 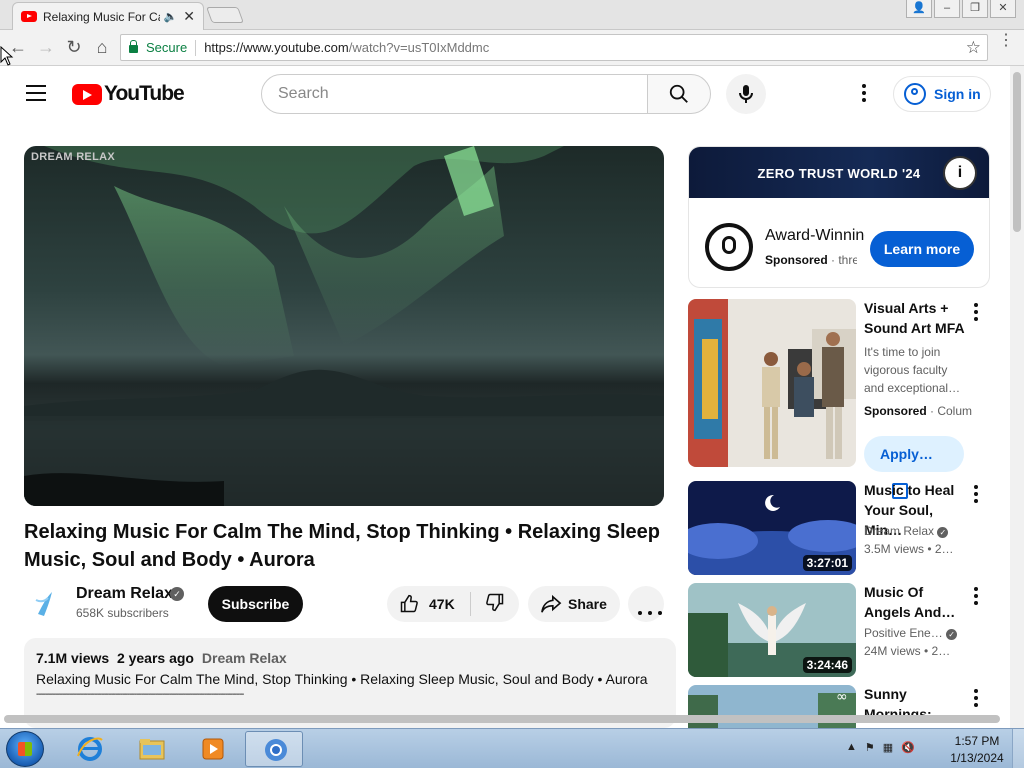 I want to click on maximize-button: ❐, so click(x=975, y=9).